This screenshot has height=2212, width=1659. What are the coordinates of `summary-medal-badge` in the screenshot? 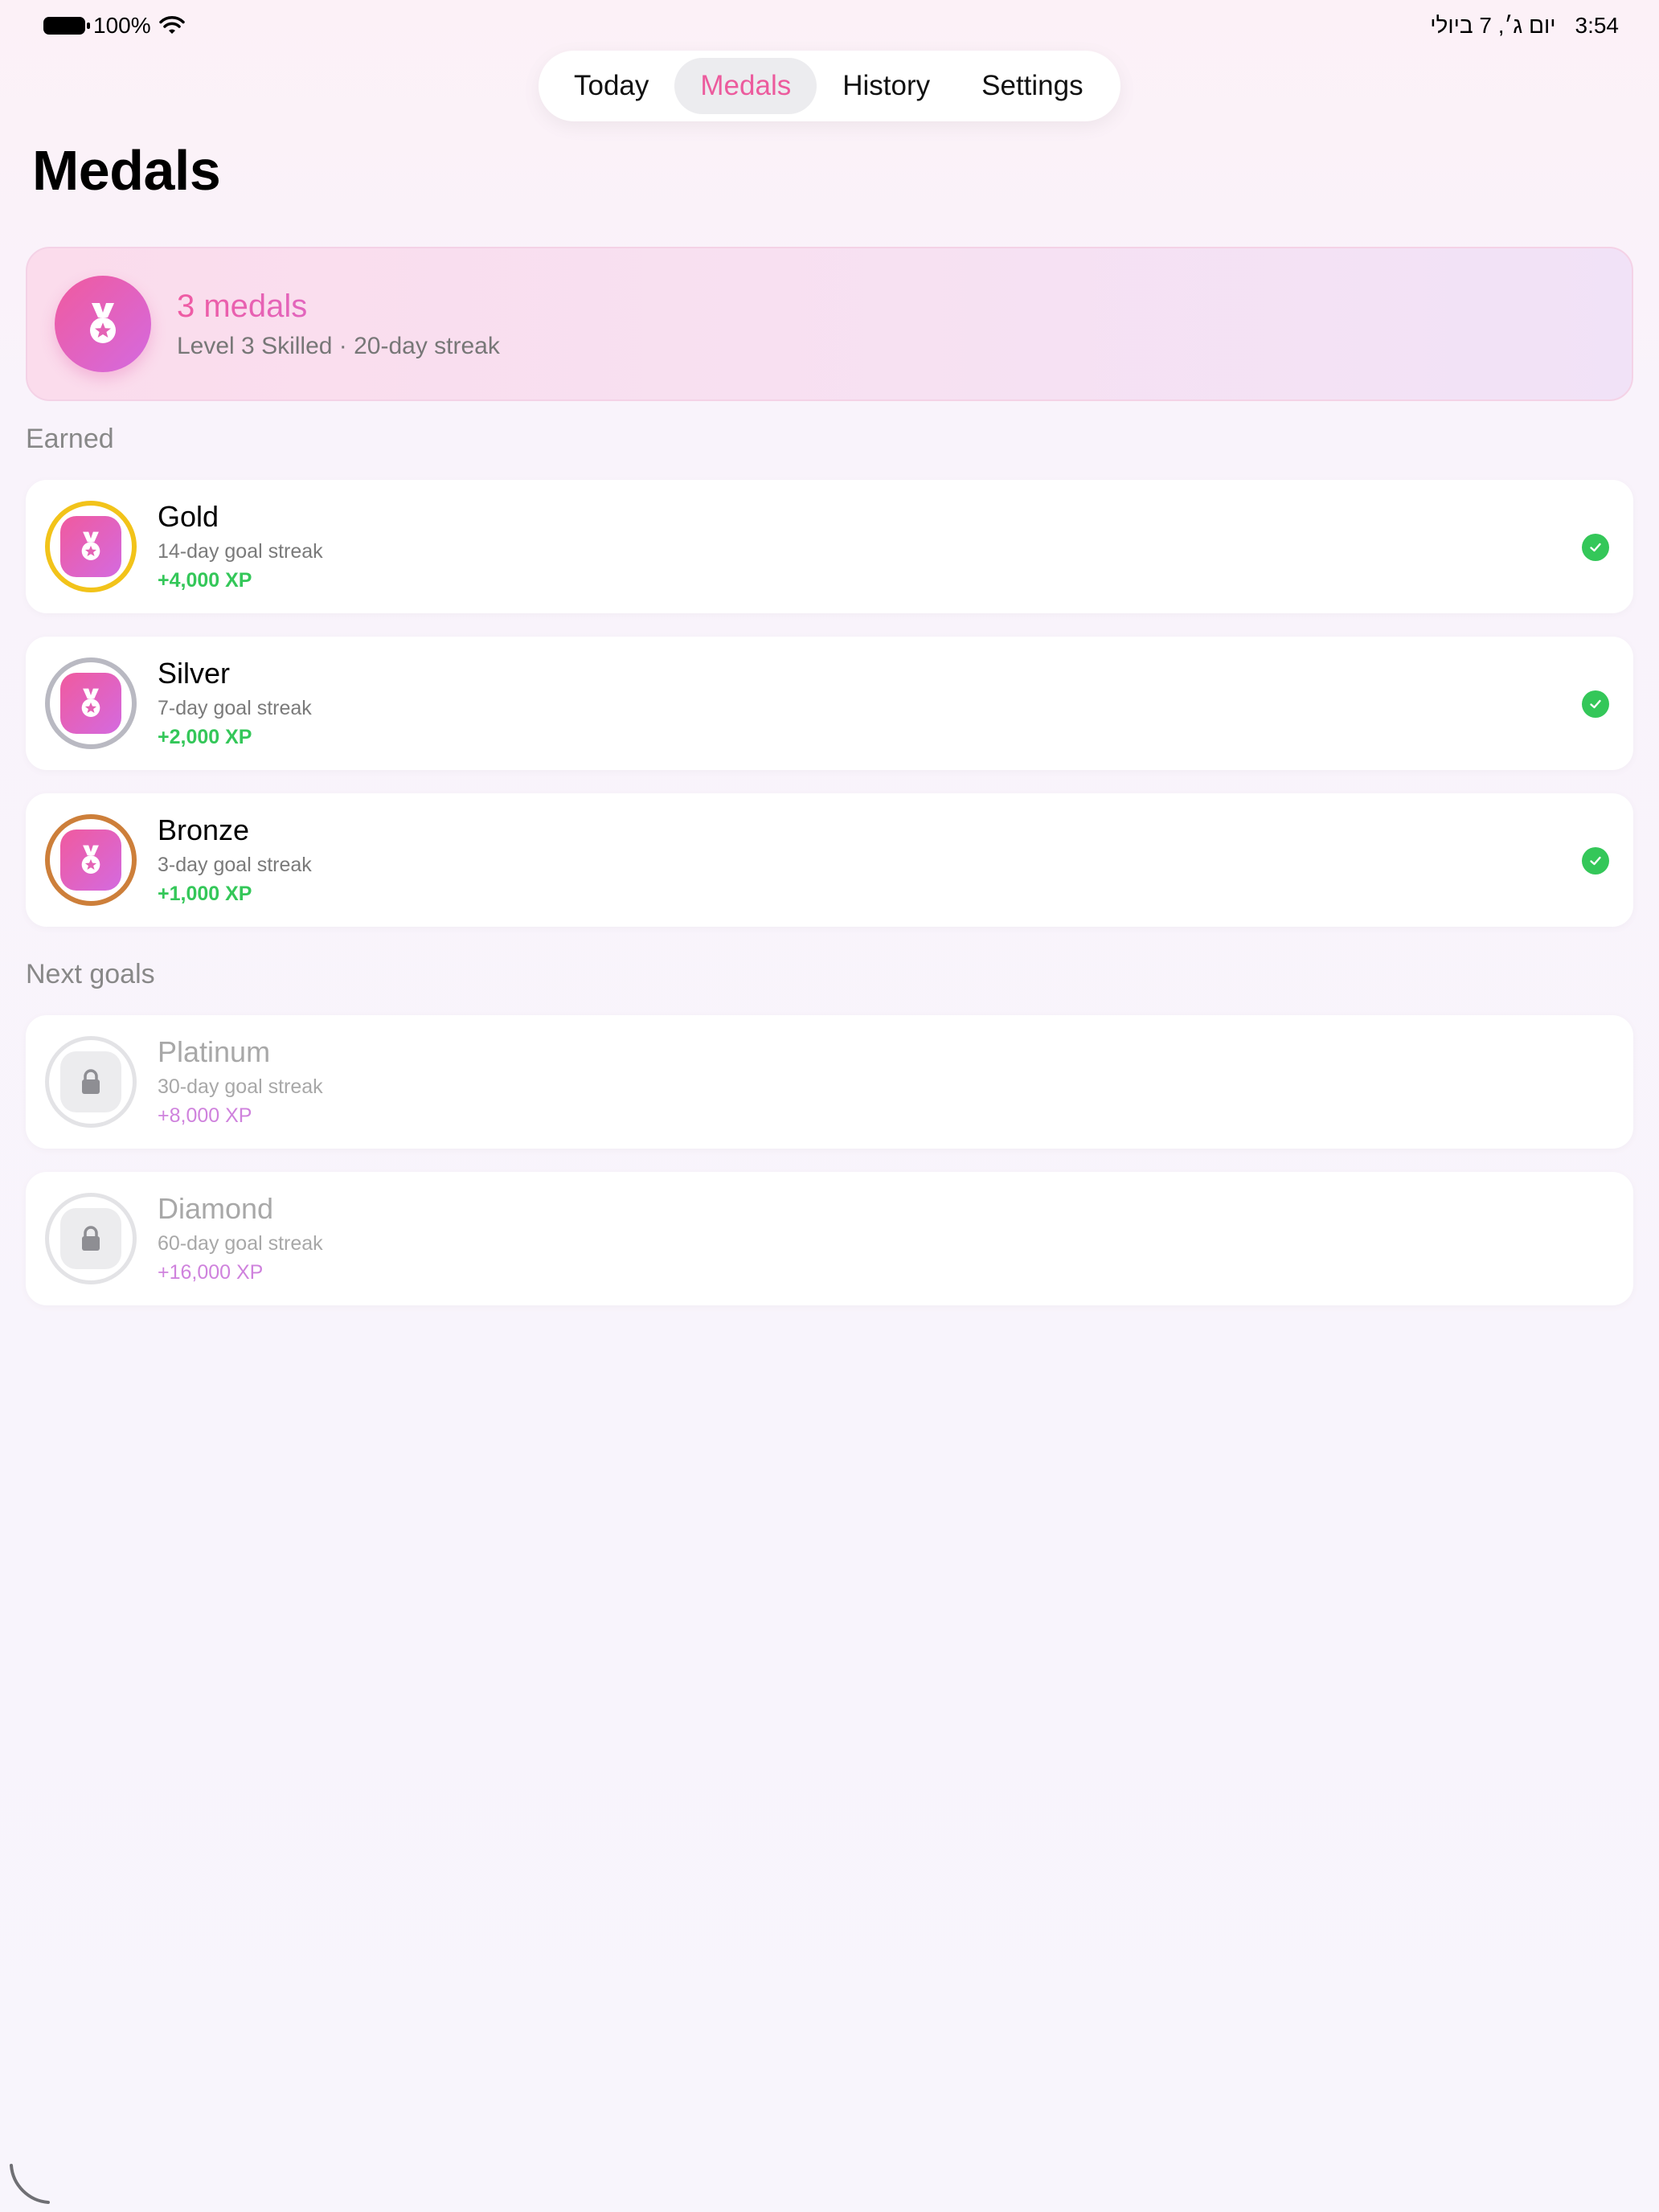 It's located at (103, 324).